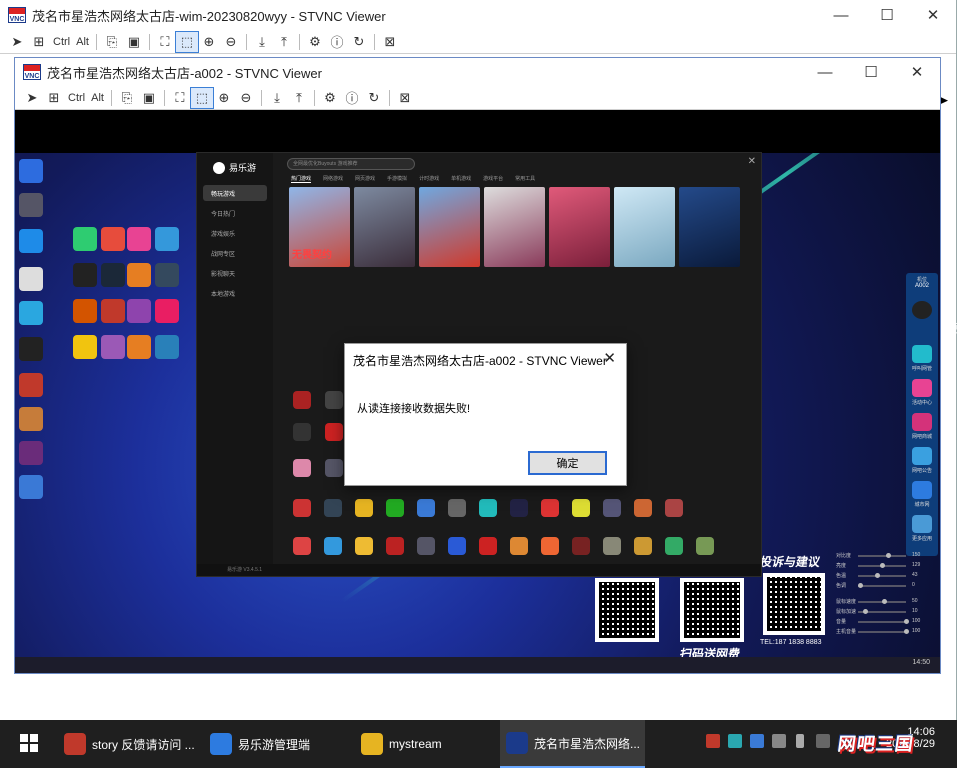  Describe the element at coordinates (922, 422) in the screenshot. I see `shop-icon` at that location.